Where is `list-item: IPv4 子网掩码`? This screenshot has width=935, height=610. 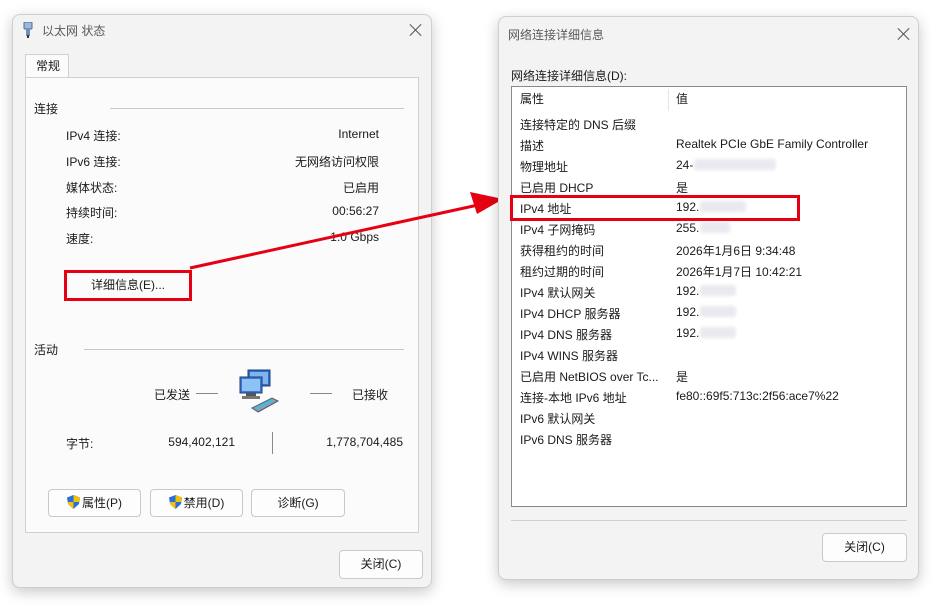
list-item: IPv4 子网掩码 is located at coordinates (557, 229).